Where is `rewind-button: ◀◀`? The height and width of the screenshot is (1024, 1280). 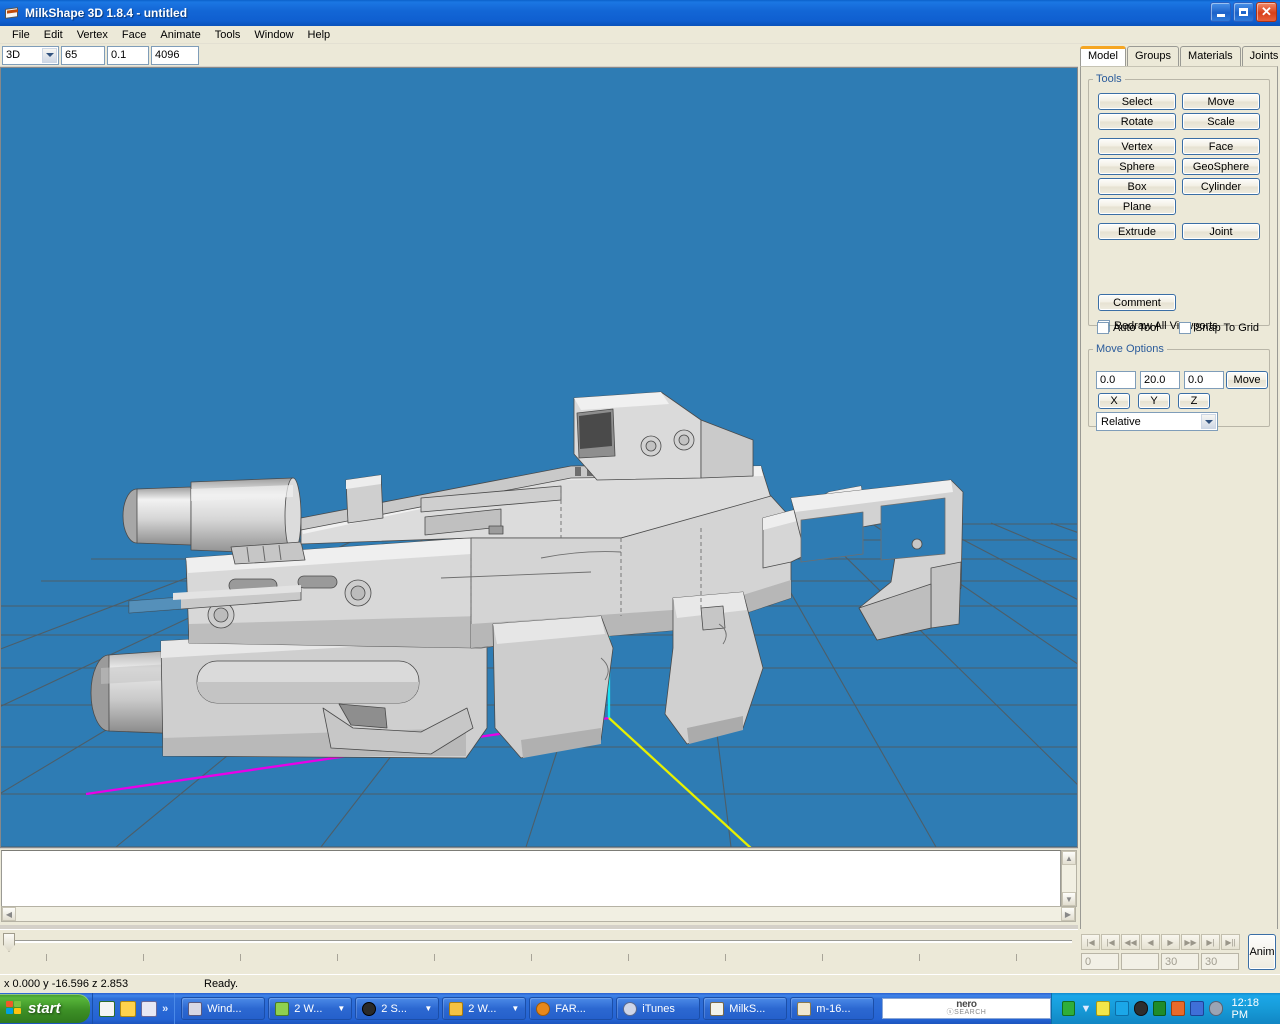 rewind-button: ◀◀ is located at coordinates (1130, 942).